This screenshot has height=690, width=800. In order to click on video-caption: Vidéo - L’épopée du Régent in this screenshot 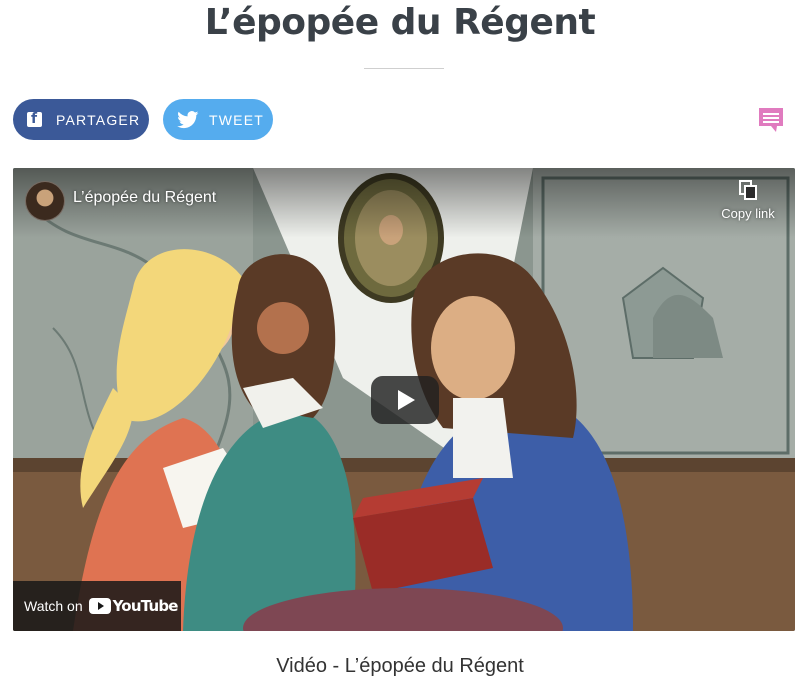, I will do `click(400, 666)`.